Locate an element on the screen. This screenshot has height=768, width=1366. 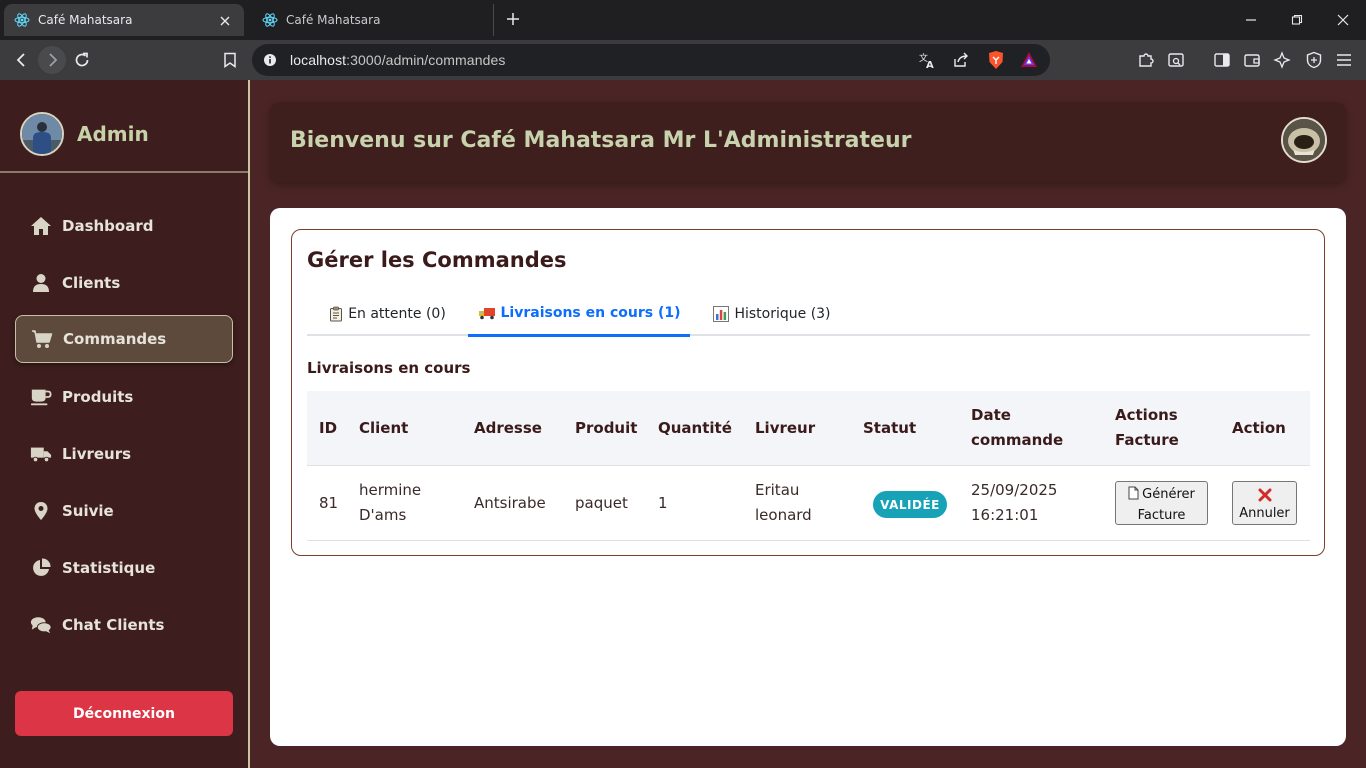
browser-tab-inactive: Café Mahatsara is located at coordinates (373, 20).